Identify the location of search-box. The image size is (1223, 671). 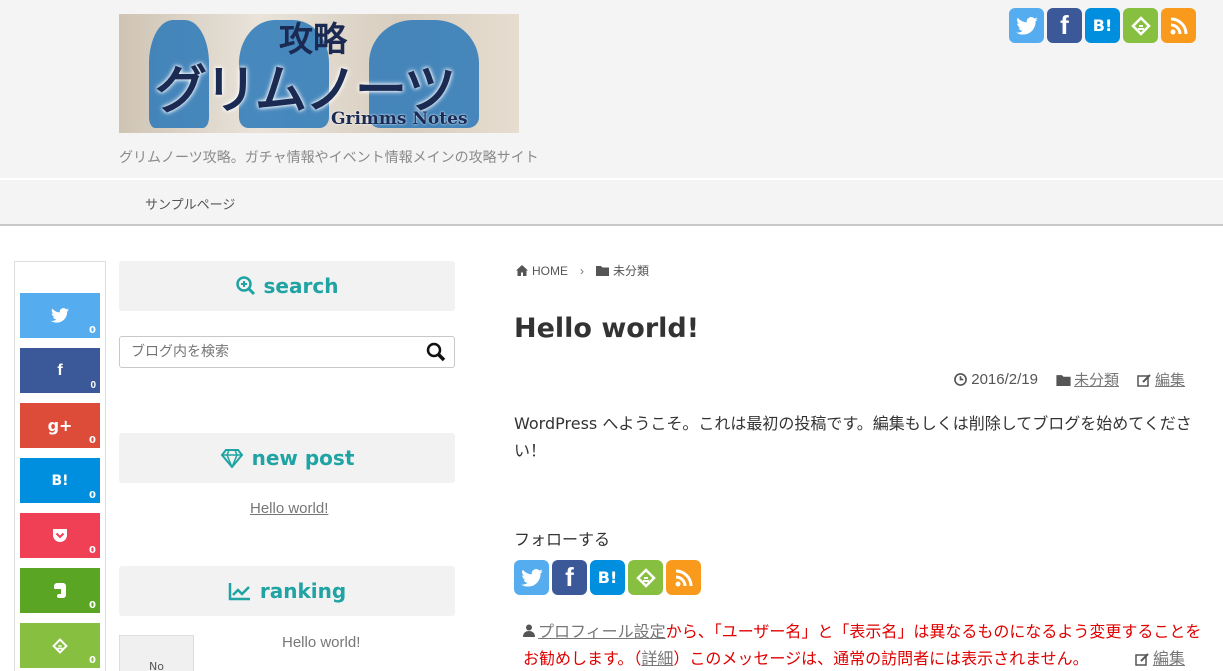
(287, 352).